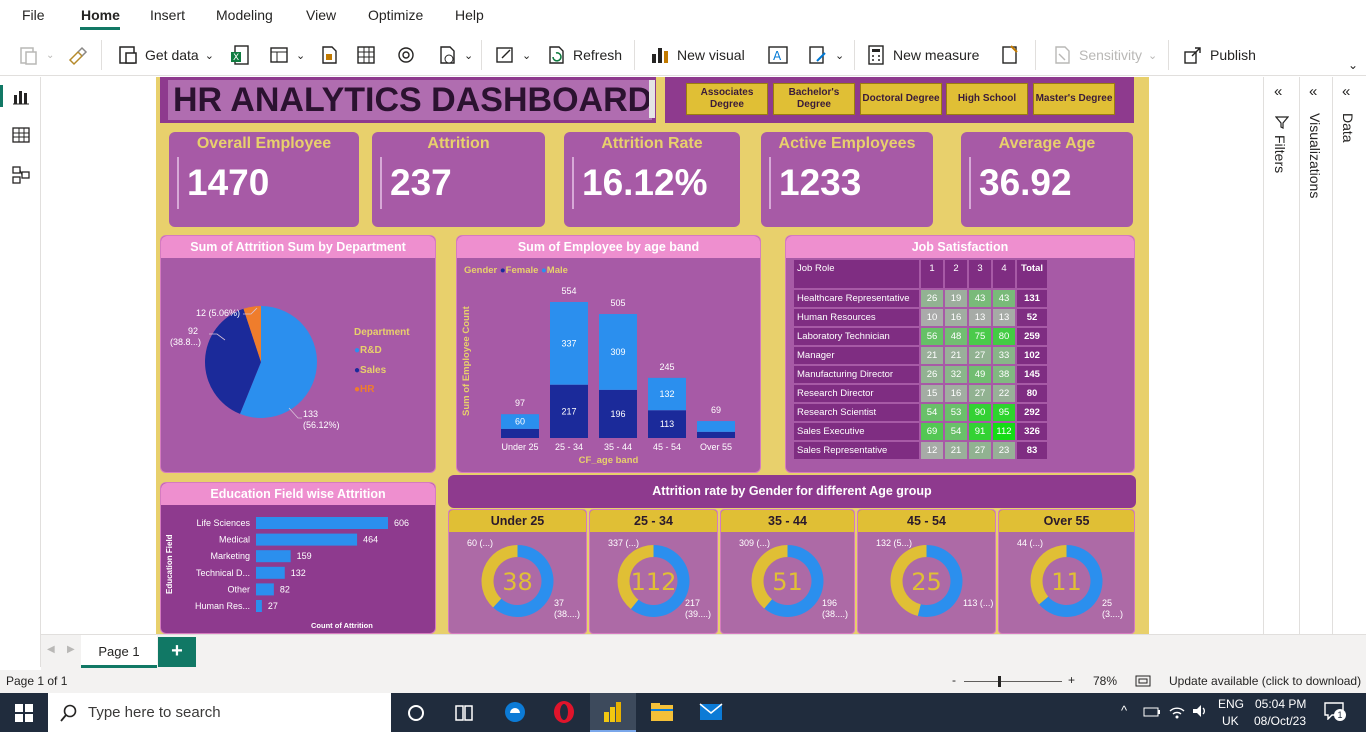 The image size is (1366, 732). I want to click on menu-view: View, so click(321, 15).